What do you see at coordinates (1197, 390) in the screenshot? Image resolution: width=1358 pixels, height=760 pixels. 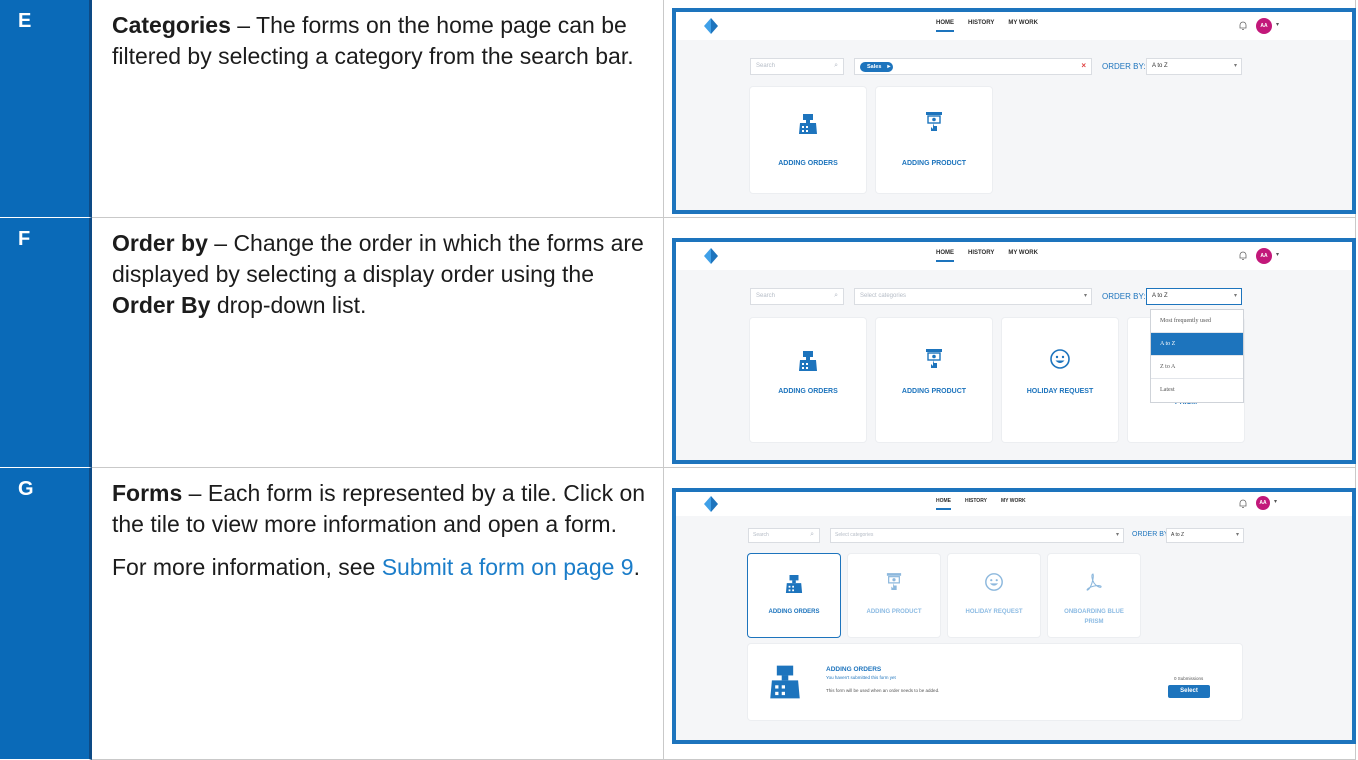 I see `order-option-latest: Latest` at bounding box center [1197, 390].